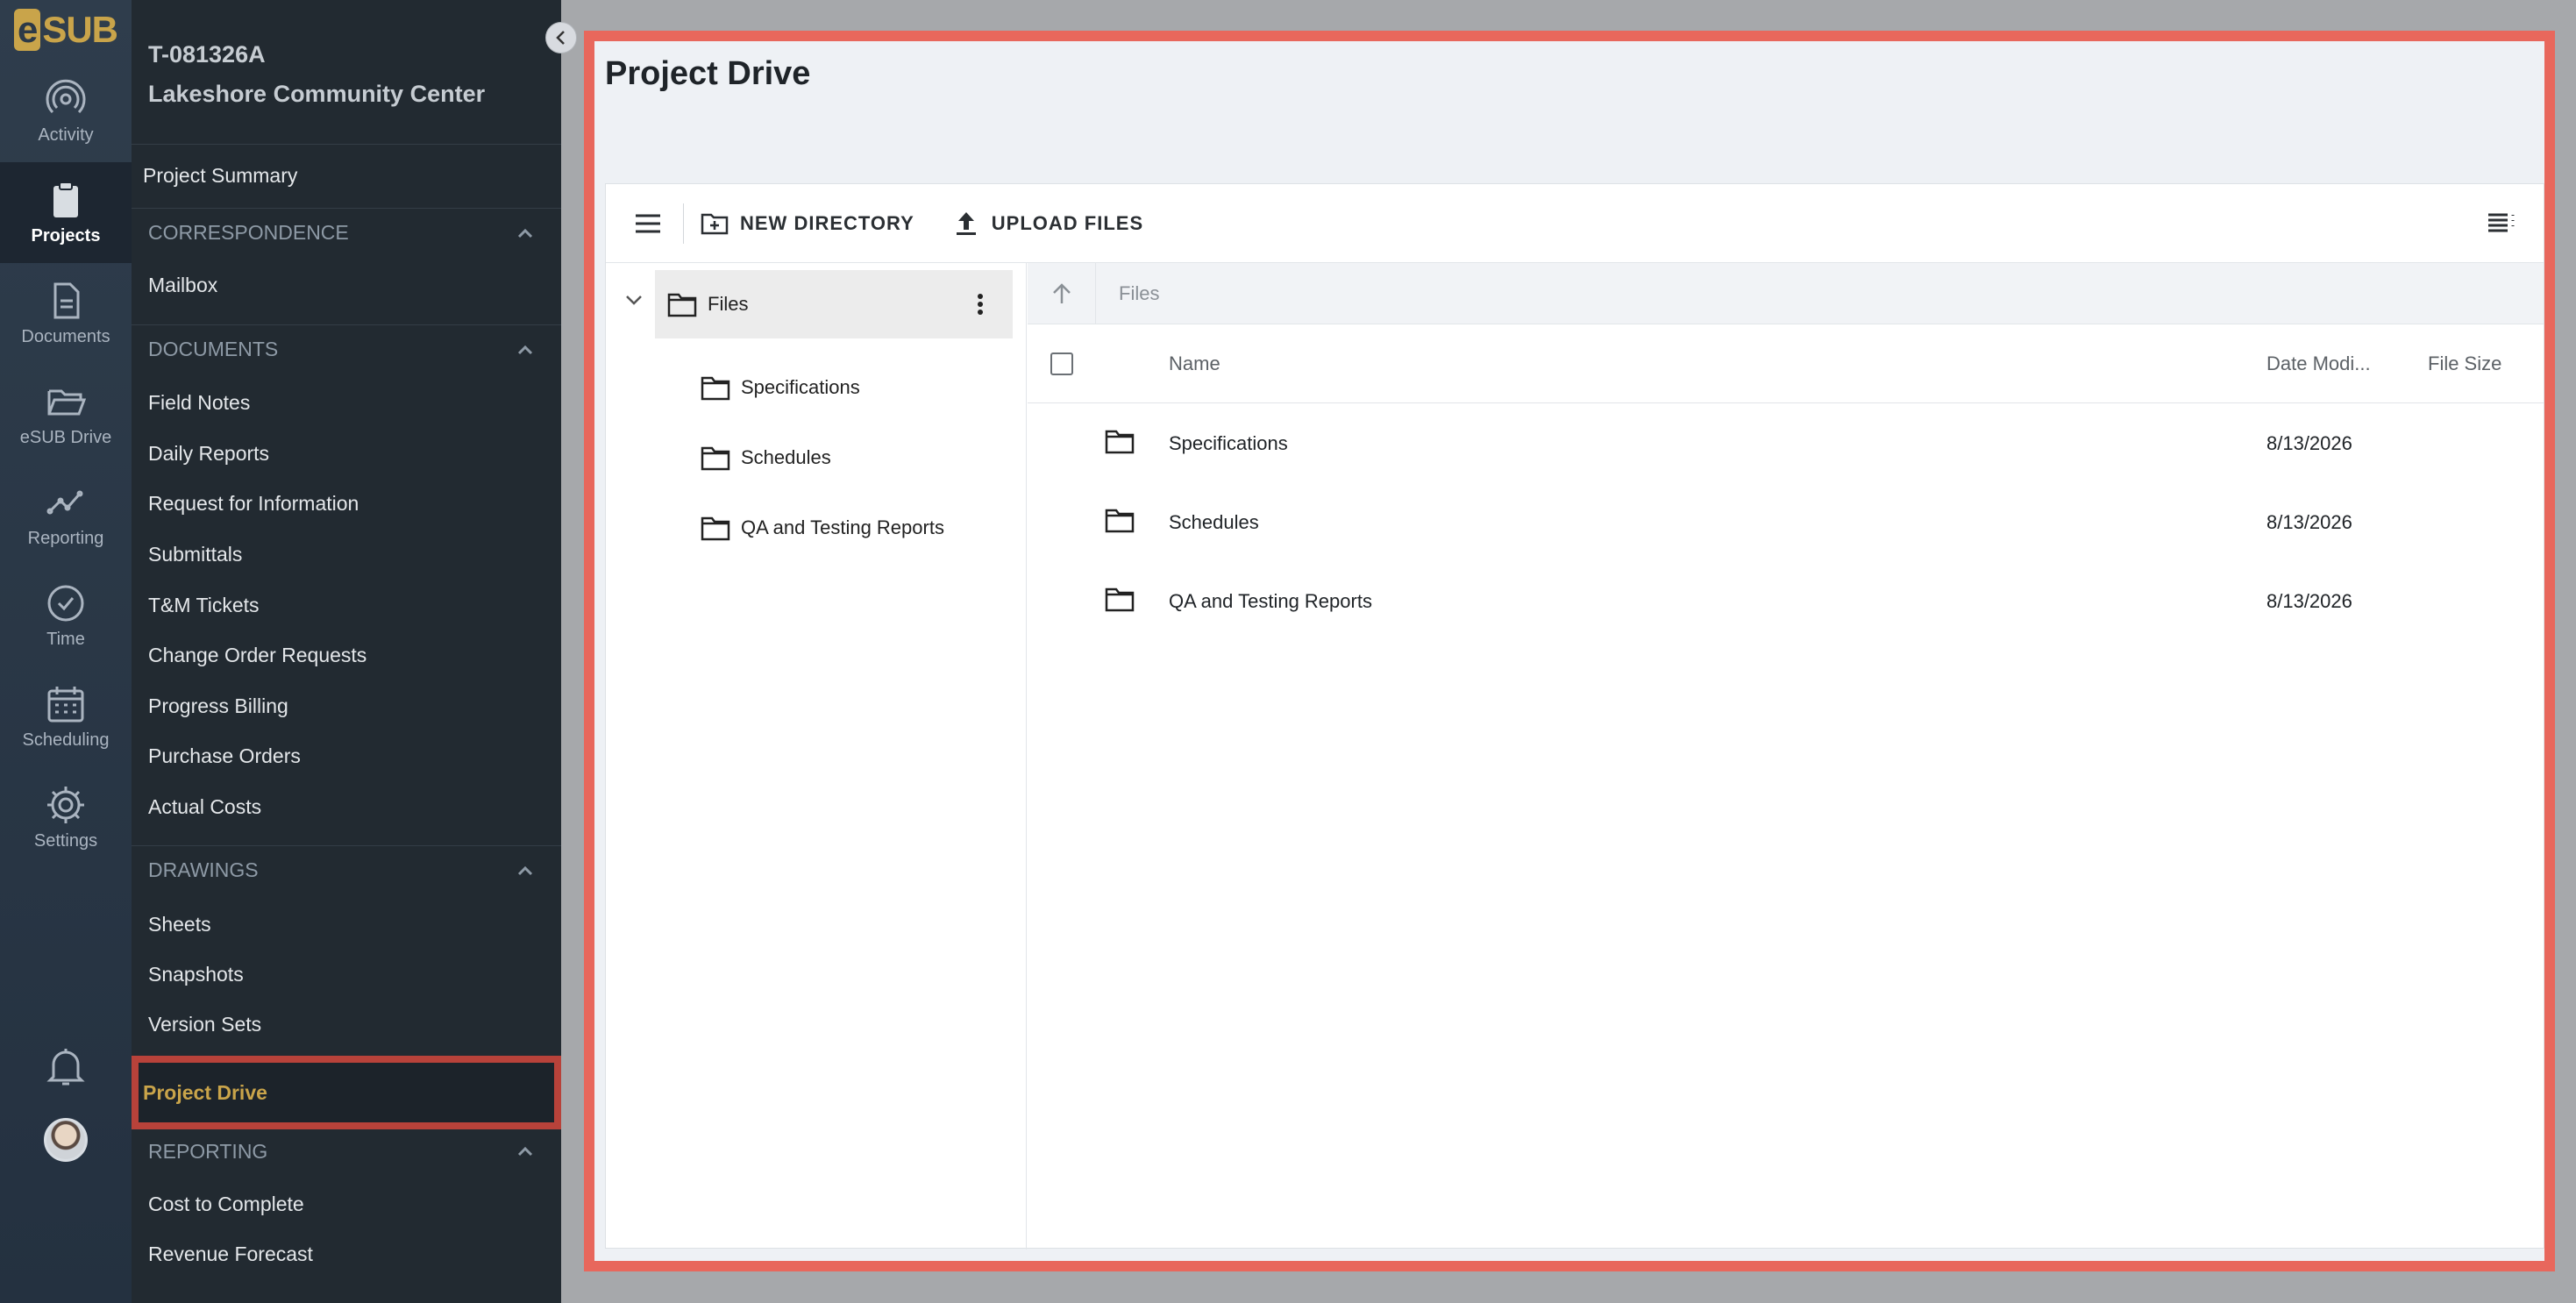 Image resolution: width=2576 pixels, height=1303 pixels. Describe the element at coordinates (207, 54) in the screenshot. I see `project-number: T-081326A` at that location.